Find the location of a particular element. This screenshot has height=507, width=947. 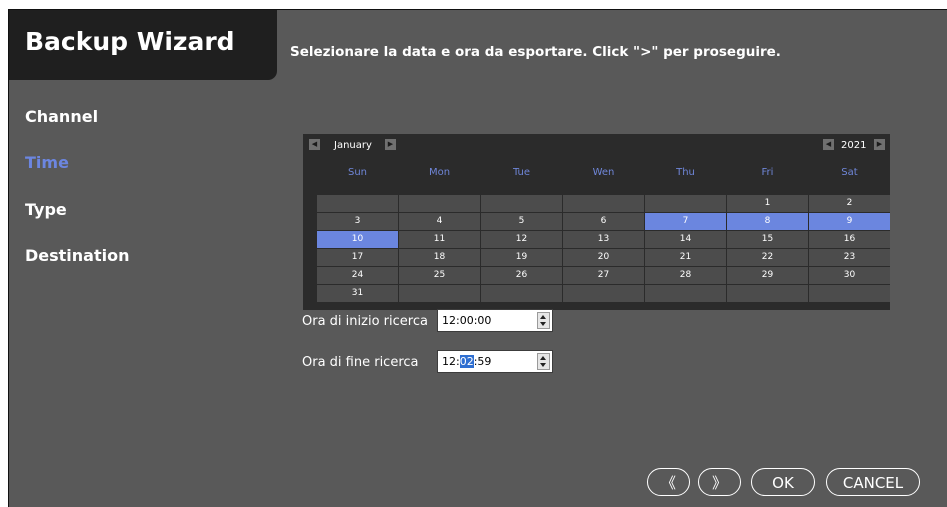

calendar-day-cell: 20 is located at coordinates (603, 257).